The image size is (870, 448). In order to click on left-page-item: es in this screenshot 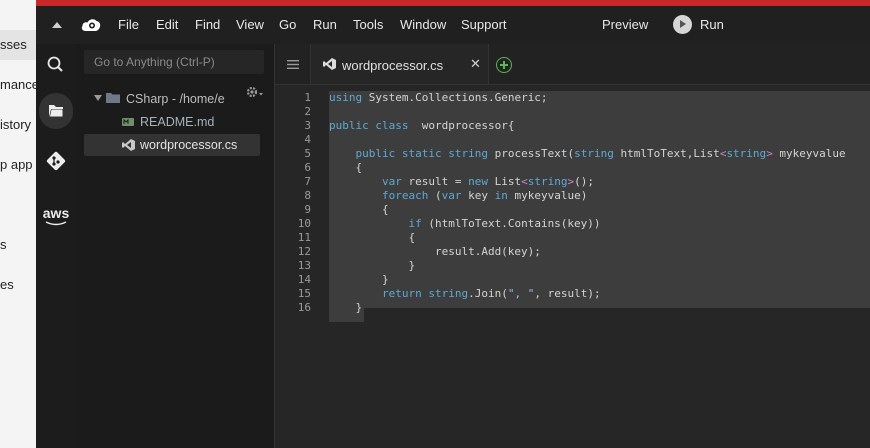, I will do `click(7, 284)`.